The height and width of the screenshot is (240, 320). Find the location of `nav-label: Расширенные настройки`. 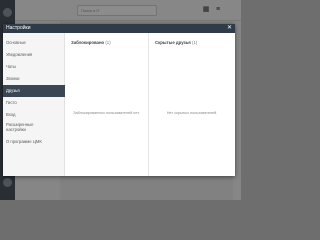

nav-label: Расширенные настройки is located at coordinates (20, 127).